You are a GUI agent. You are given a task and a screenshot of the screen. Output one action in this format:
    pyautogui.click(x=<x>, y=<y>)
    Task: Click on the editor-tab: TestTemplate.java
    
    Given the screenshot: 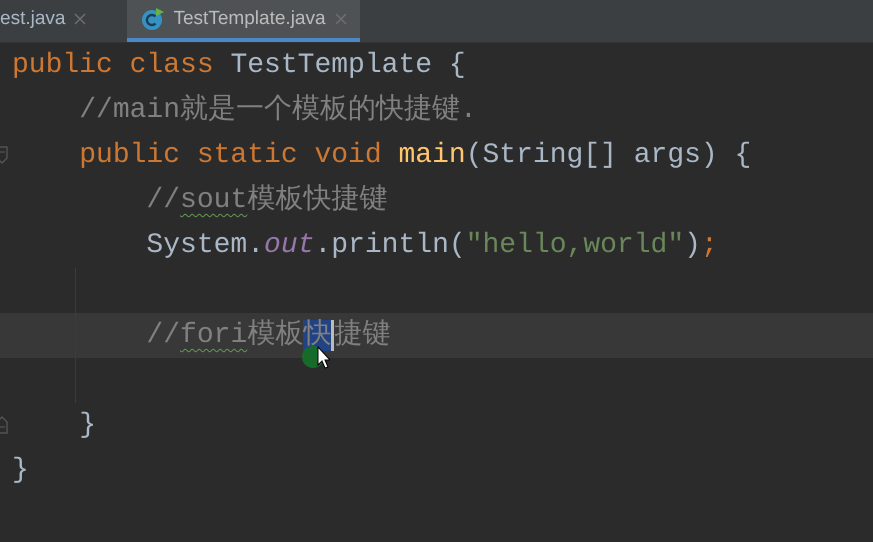 What is the action you would take?
    pyautogui.click(x=243, y=21)
    